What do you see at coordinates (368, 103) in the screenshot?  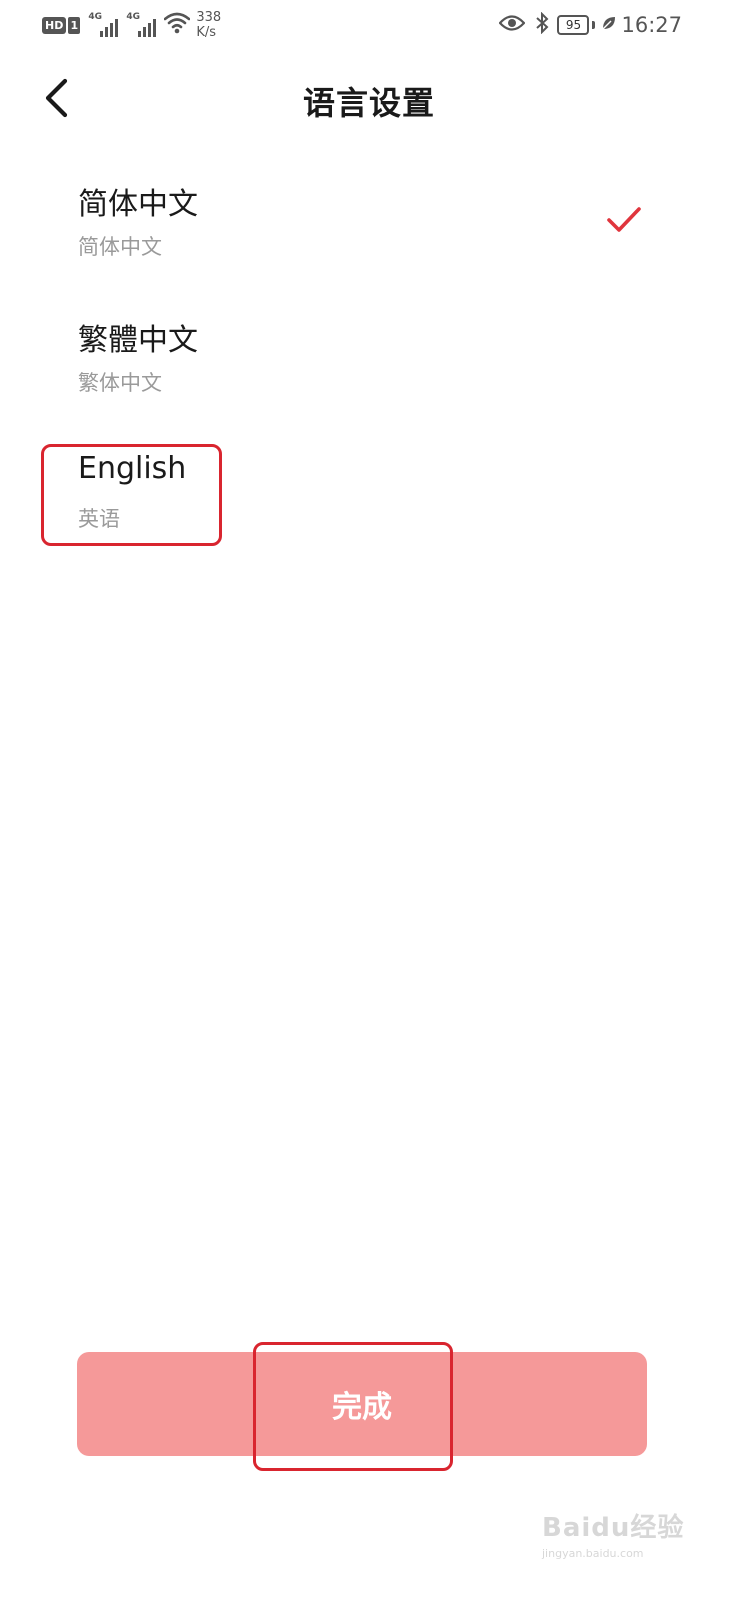 I see `page-title: 语言设置` at bounding box center [368, 103].